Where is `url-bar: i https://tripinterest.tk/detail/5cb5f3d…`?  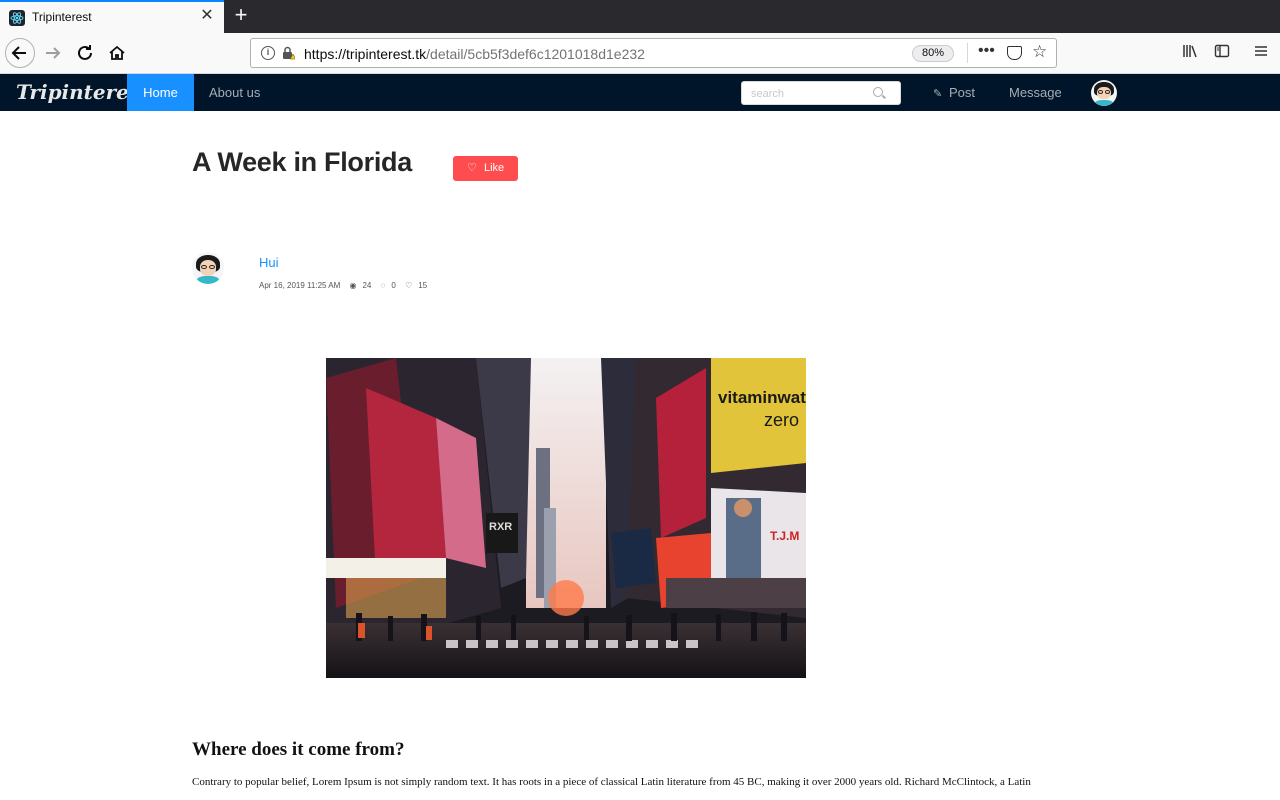 url-bar: i https://tripinterest.tk/detail/5cb5f3d… is located at coordinates (653, 53).